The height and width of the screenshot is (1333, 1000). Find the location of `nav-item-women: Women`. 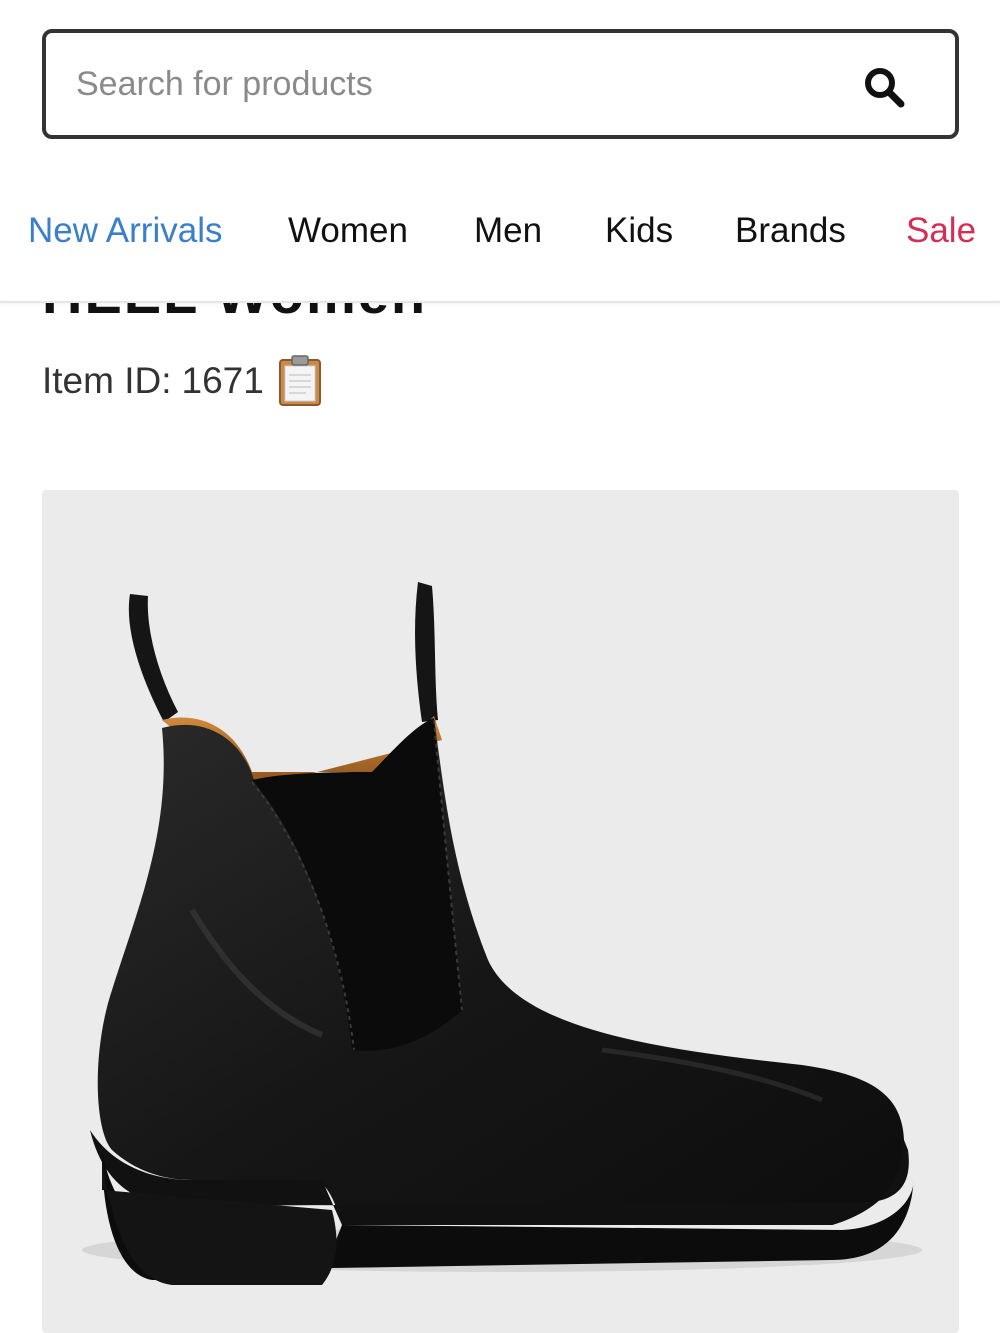

nav-item-women: Women is located at coordinates (348, 231).